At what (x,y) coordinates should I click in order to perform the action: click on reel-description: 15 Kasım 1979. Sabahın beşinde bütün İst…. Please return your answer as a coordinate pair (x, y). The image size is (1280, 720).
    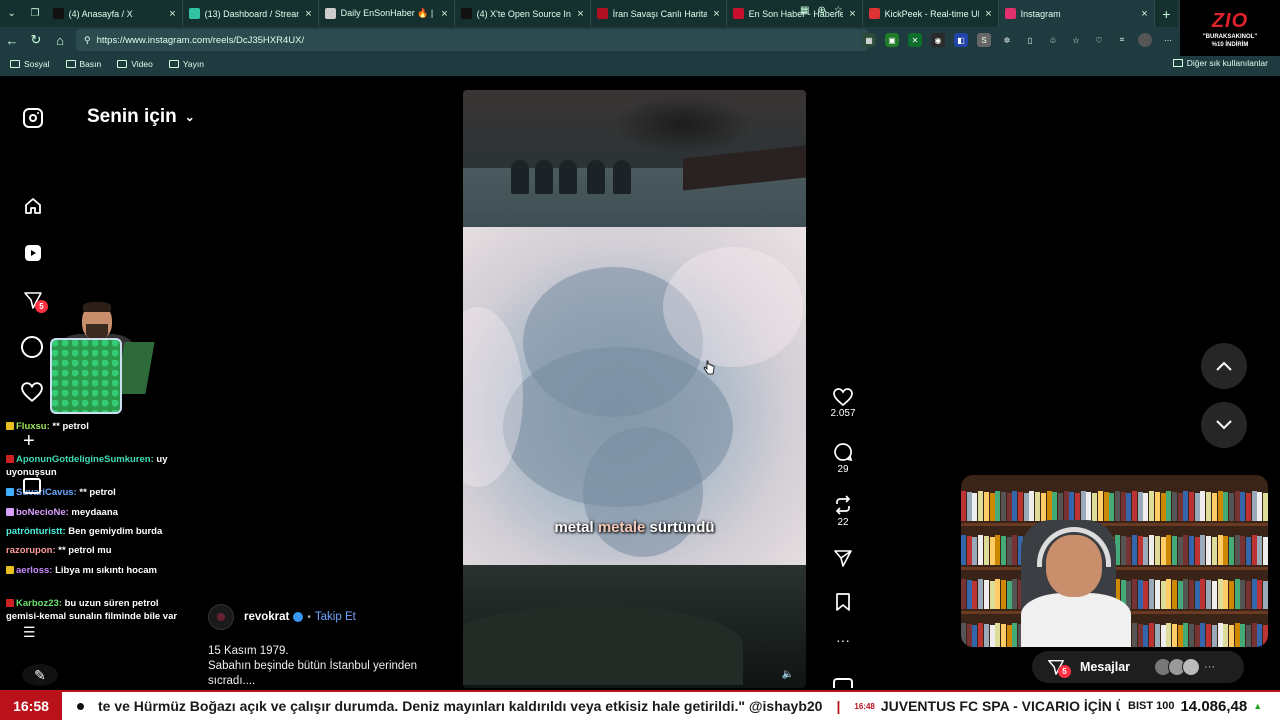
    Looking at the image, I should click on (323, 666).